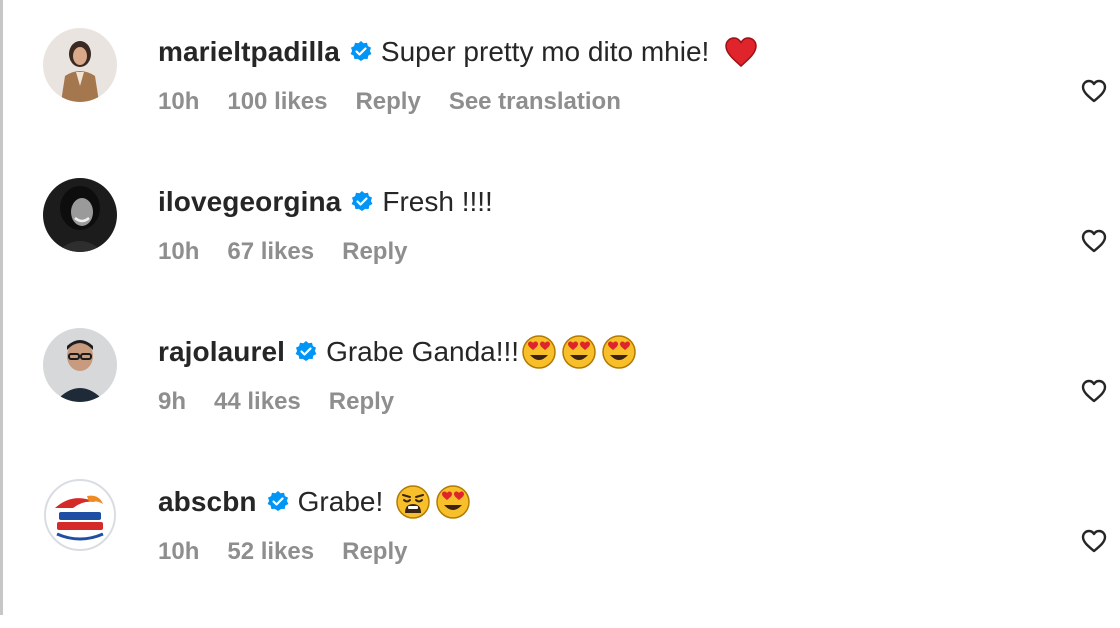 This screenshot has width=1120, height=628. What do you see at coordinates (340, 501) in the screenshot?
I see `comment-text: Grabe!` at bounding box center [340, 501].